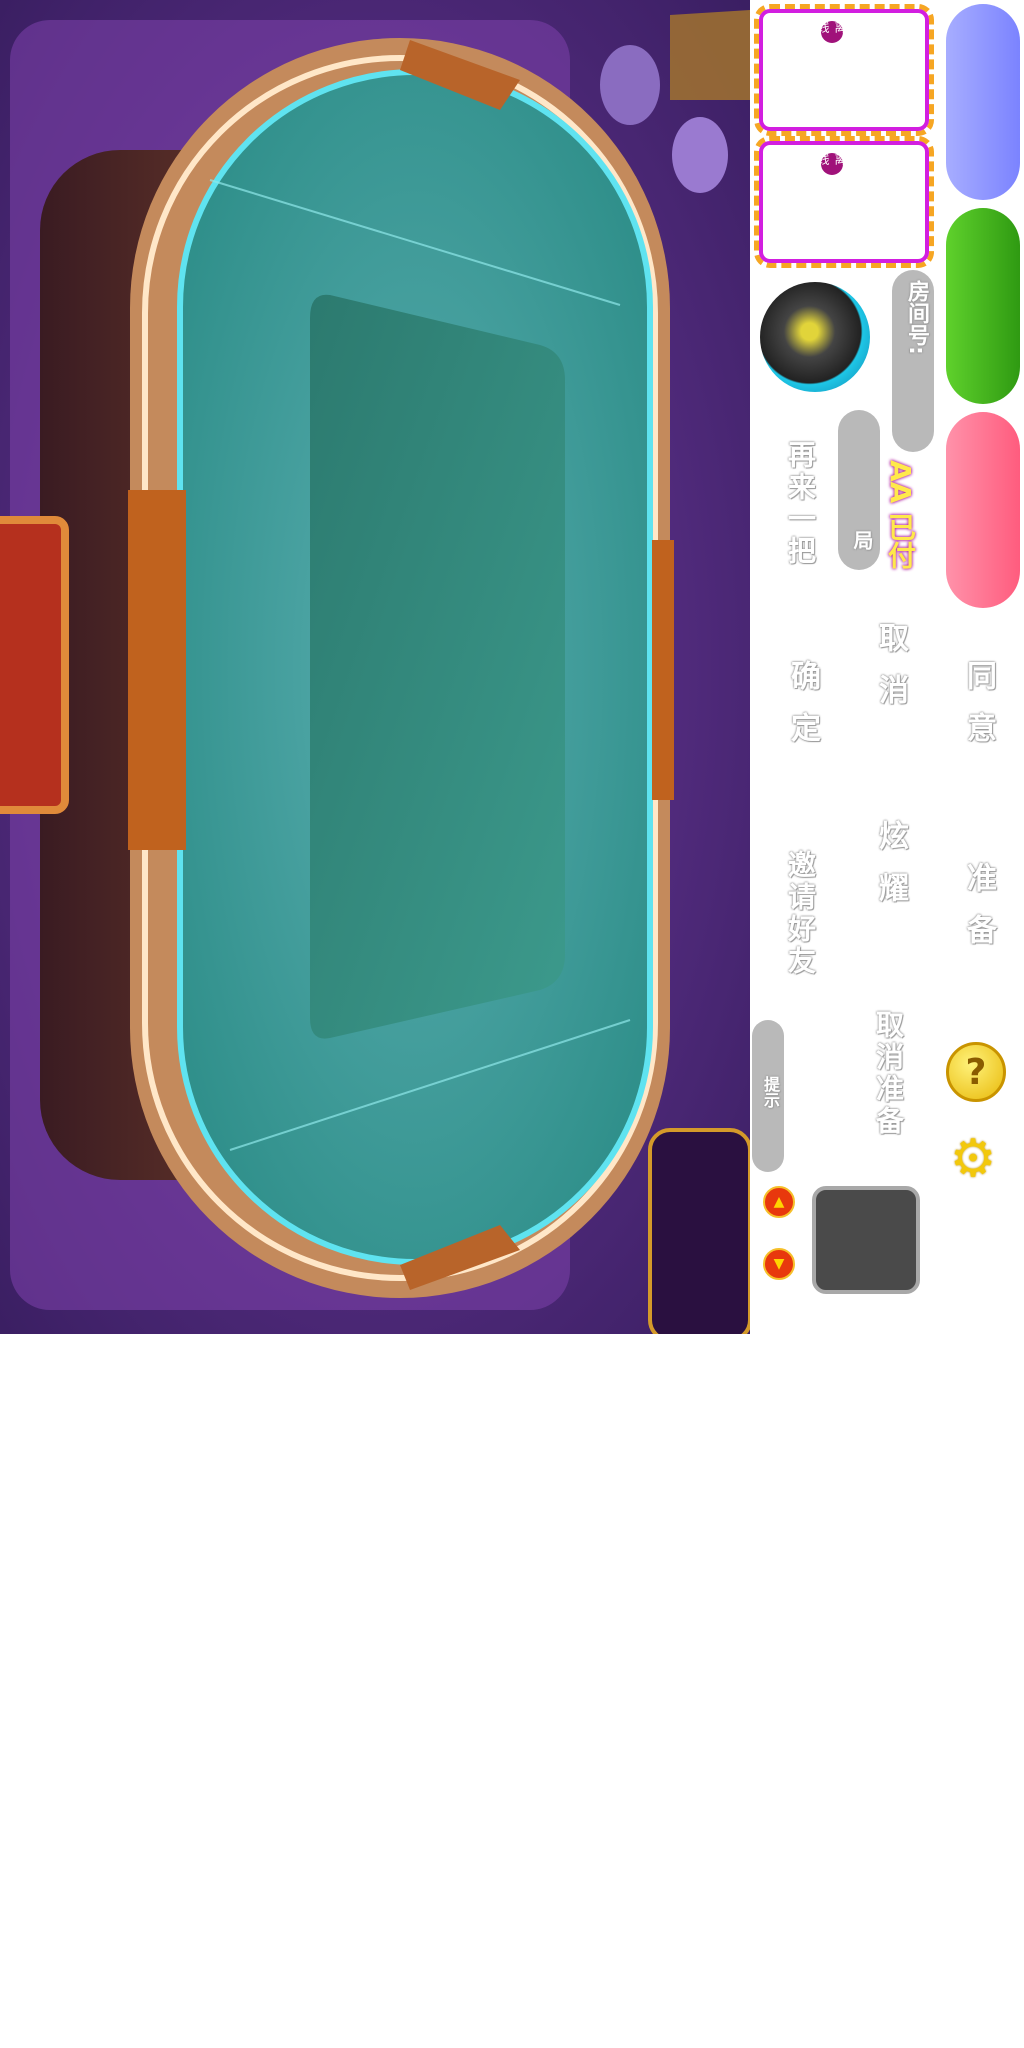  What do you see at coordinates (844, 202) in the screenshot?
I see `player-slot-bottom: 离线` at bounding box center [844, 202].